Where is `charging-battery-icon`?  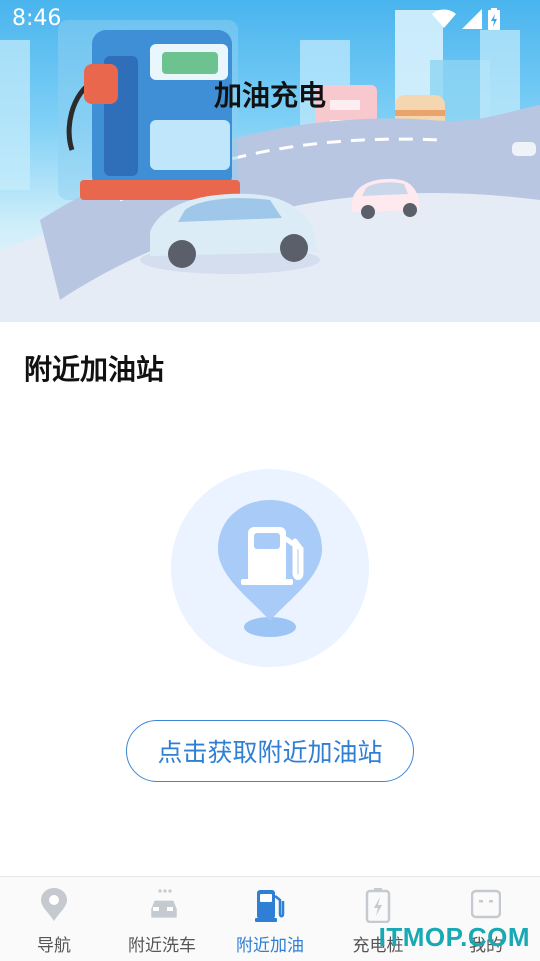
charging-battery-icon is located at coordinates (378, 905).